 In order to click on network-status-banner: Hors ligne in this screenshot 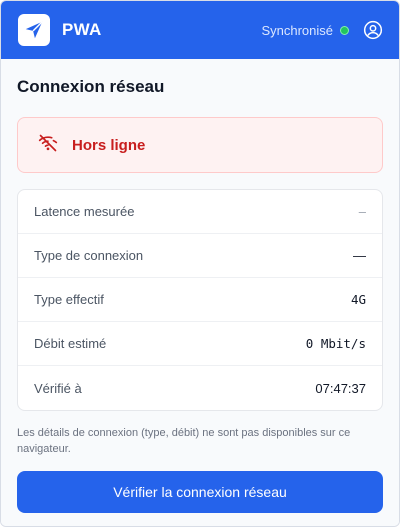, I will do `click(200, 145)`.